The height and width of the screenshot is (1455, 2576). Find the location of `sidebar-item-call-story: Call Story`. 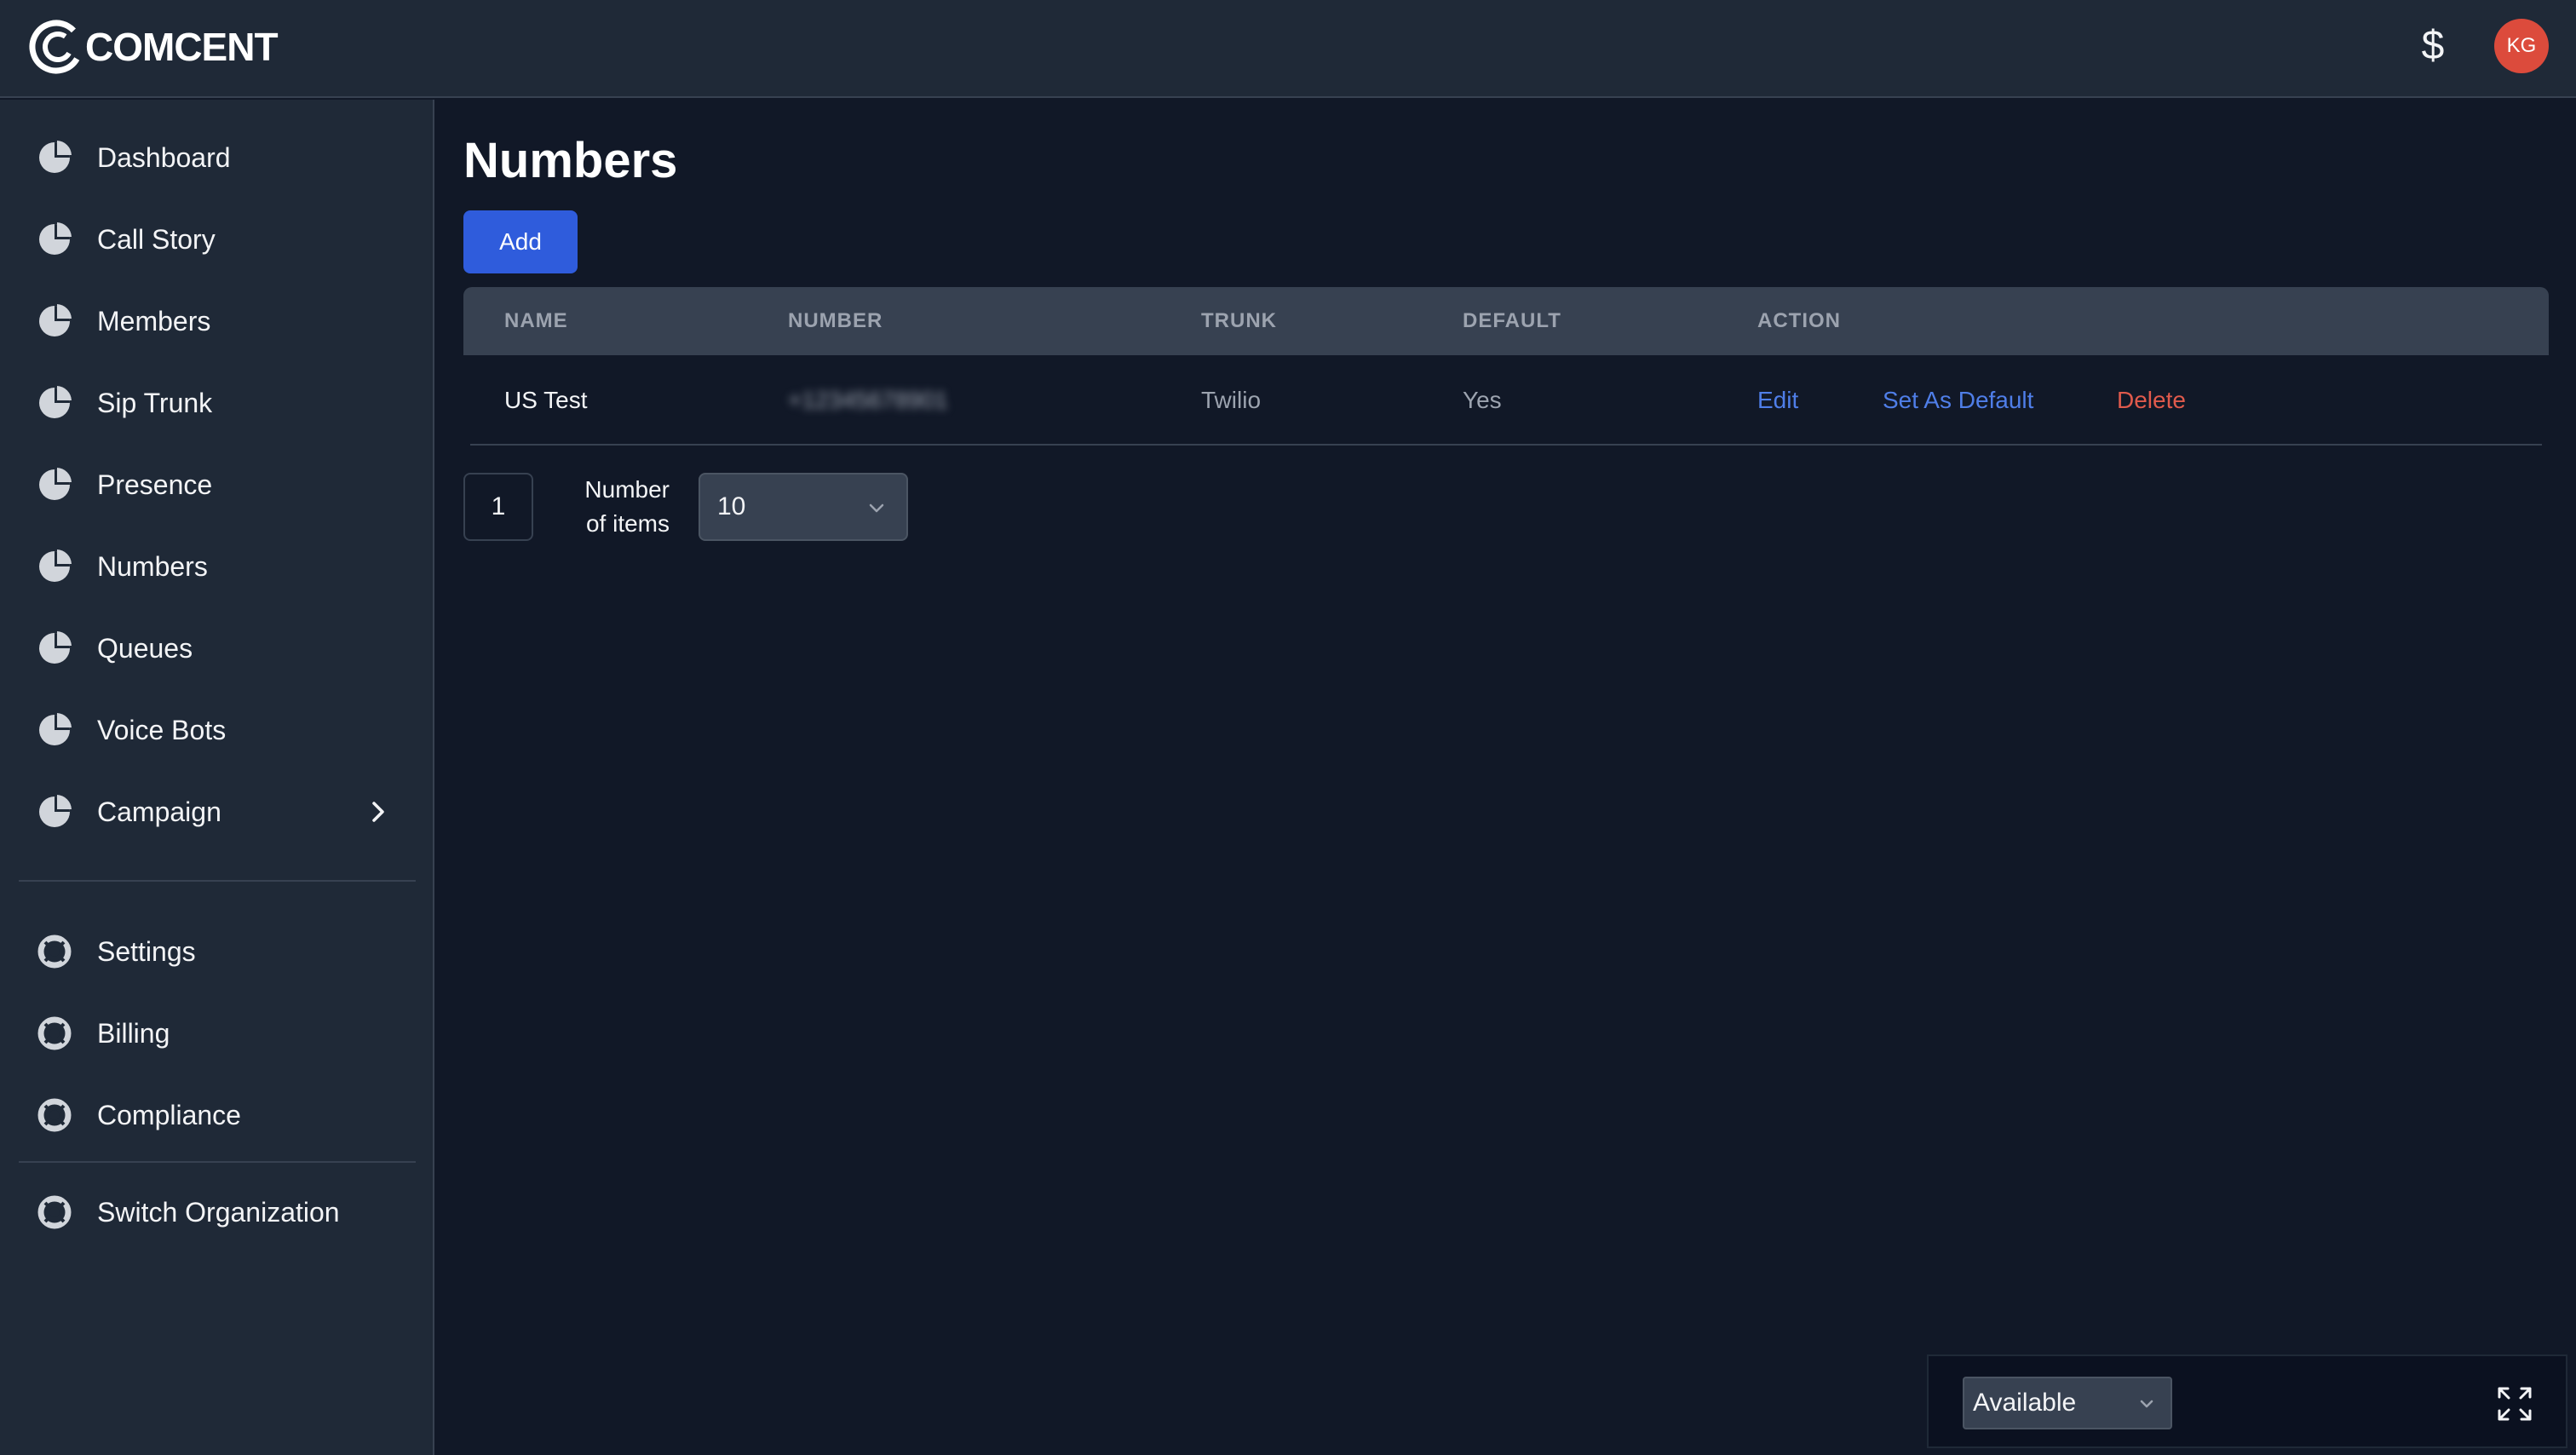

sidebar-item-call-story: Call Story is located at coordinates (217, 239).